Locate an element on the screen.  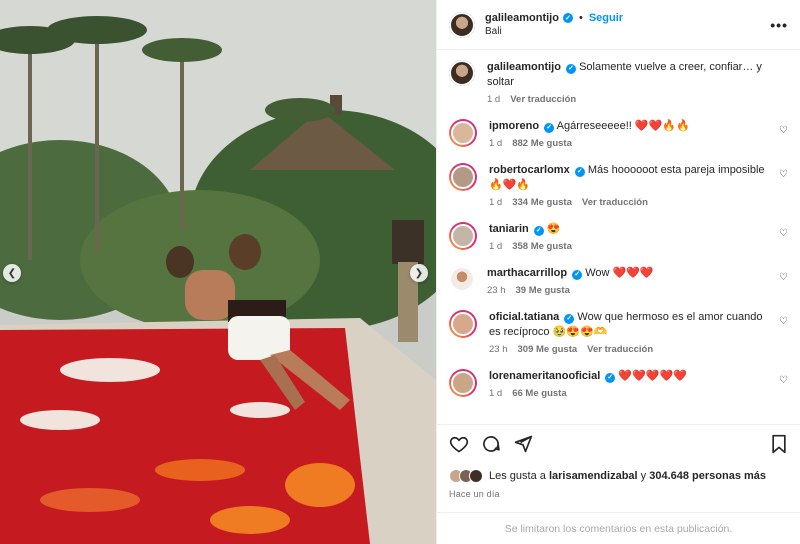
comment-emoji: 😍 is located at coordinates (553, 229).